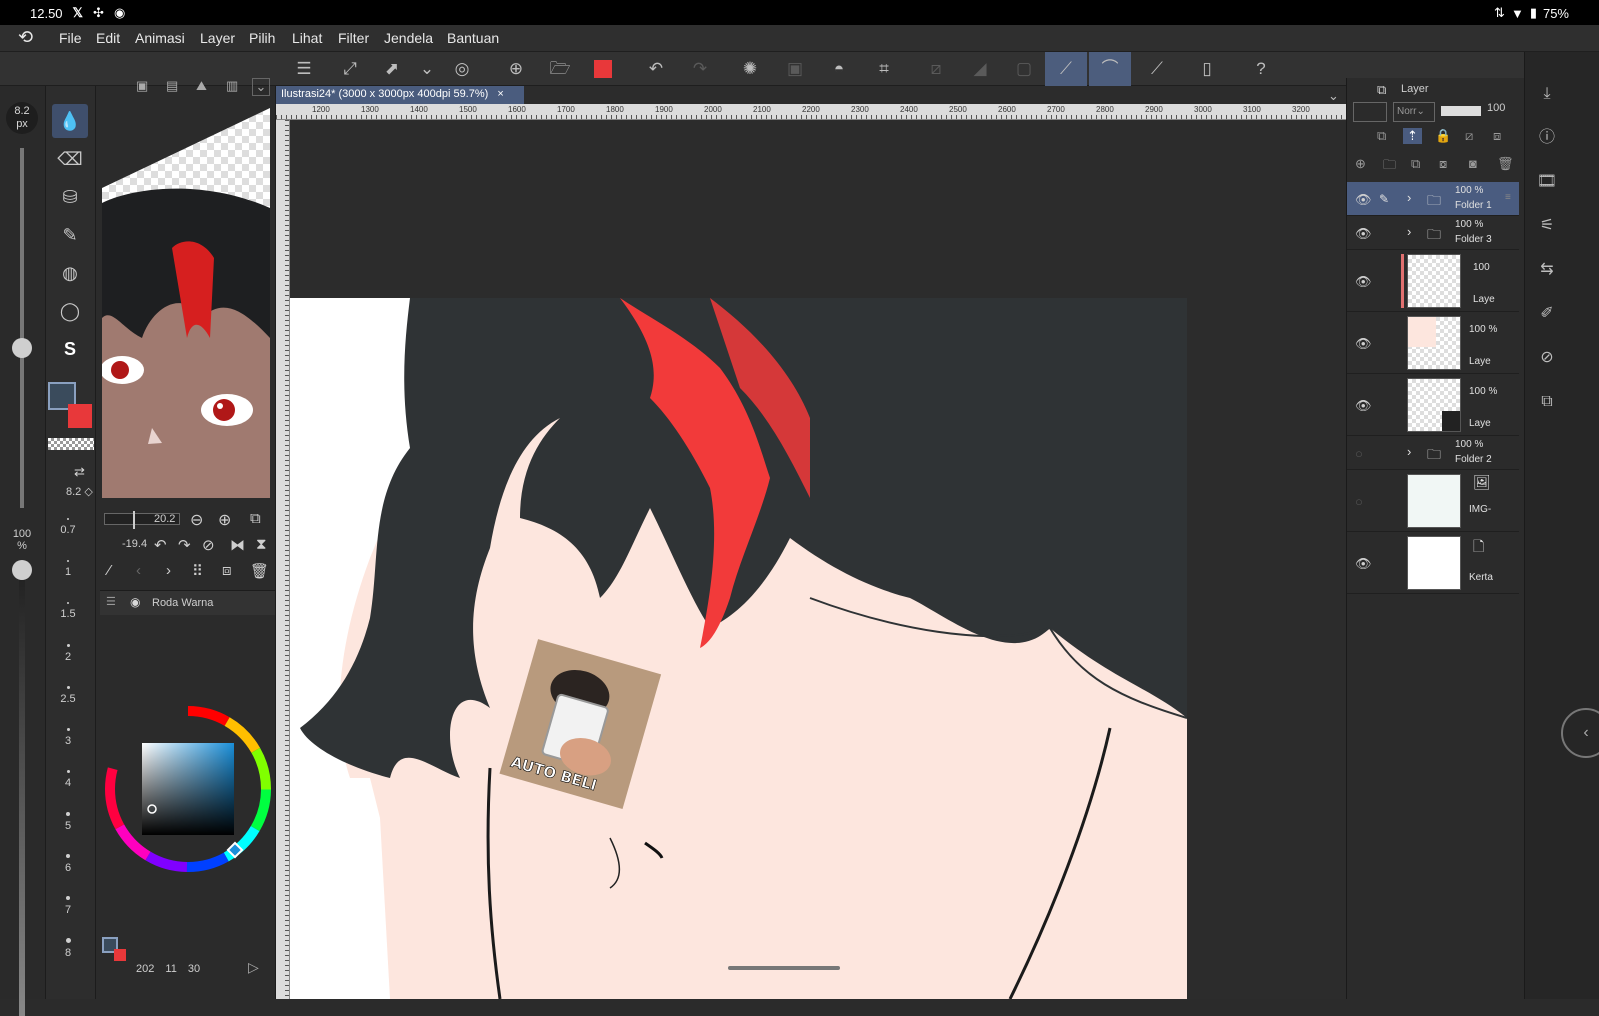  Describe the element at coordinates (408, 38) in the screenshot. I see `menu-jendela: Jendela` at that location.